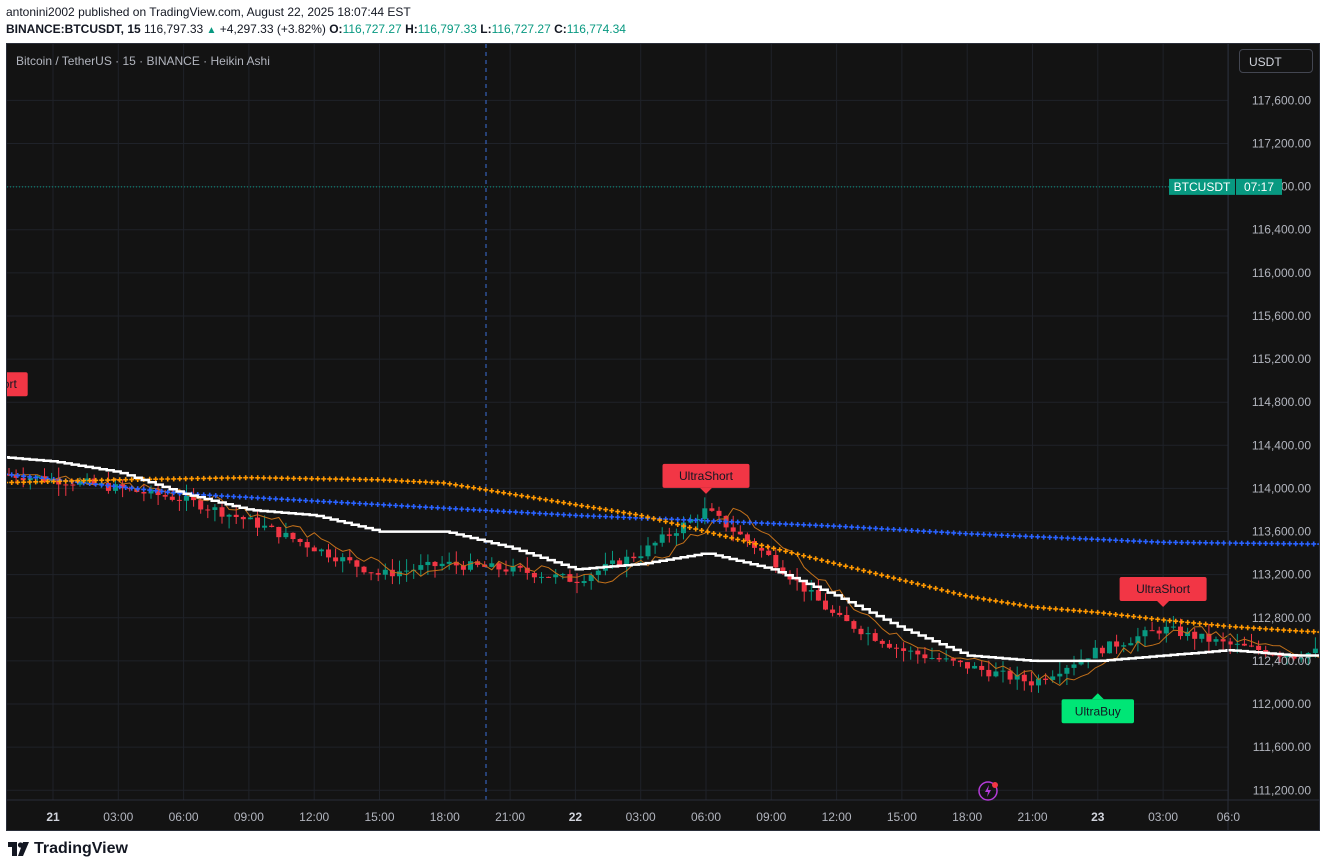 Image resolution: width=1327 pixels, height=868 pixels. Describe the element at coordinates (174, 29) in the screenshot. I see `last-price: 116,797.33` at that location.